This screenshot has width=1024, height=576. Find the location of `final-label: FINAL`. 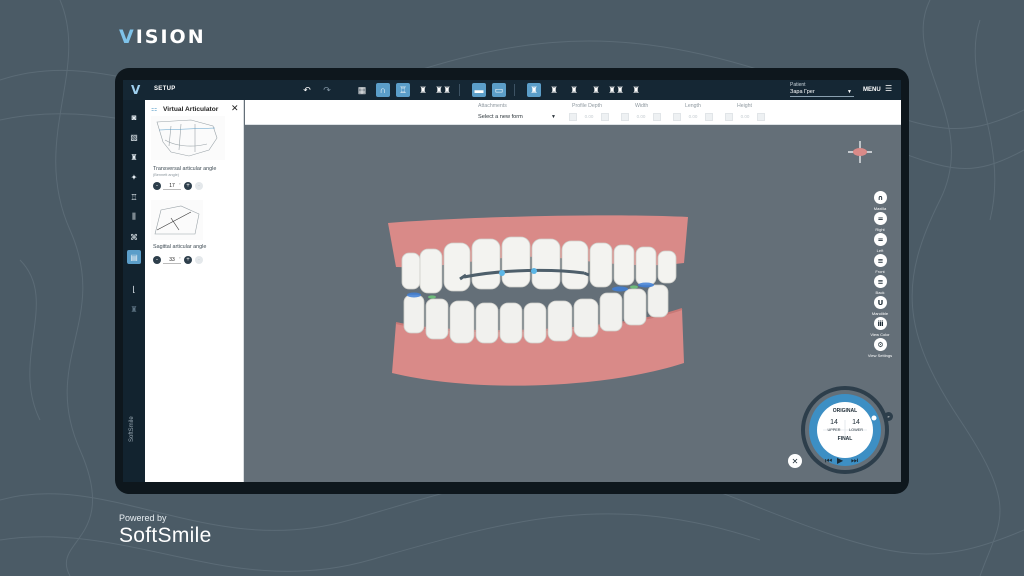

final-label: FINAL is located at coordinates (845, 439).